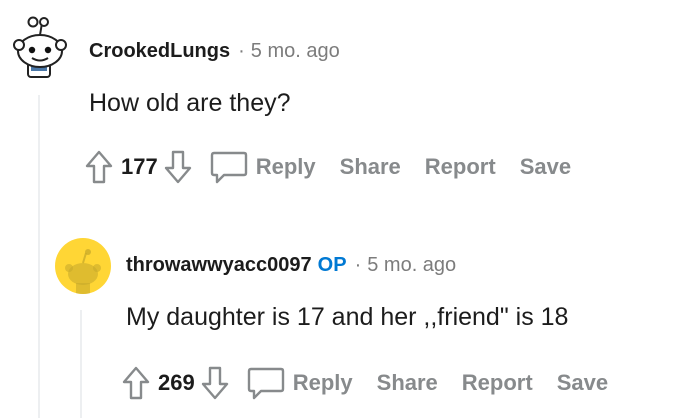 The width and height of the screenshot is (700, 418). Describe the element at coordinates (190, 103) in the screenshot. I see `comment-body: How old are they?` at that location.